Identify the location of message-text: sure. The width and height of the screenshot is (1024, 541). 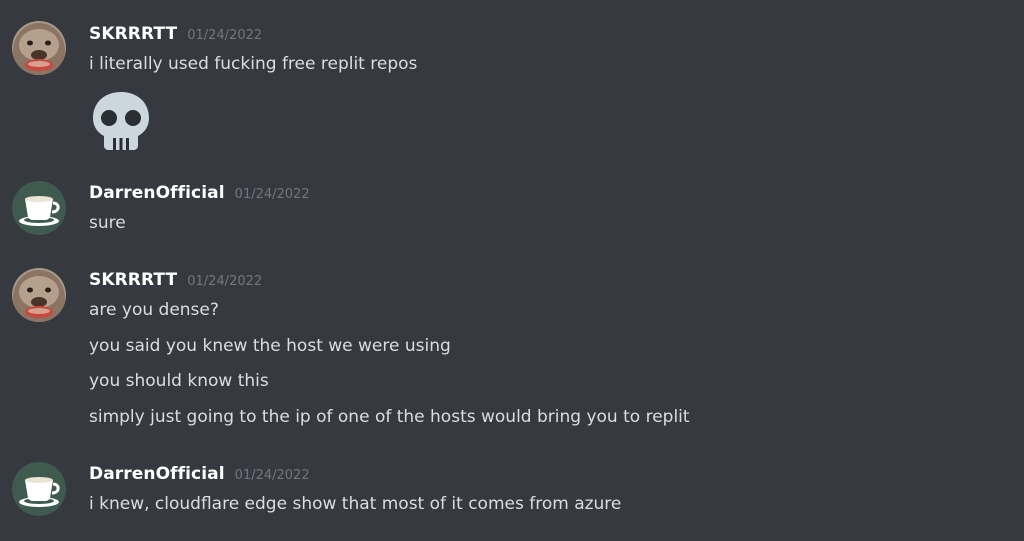
(107, 223).